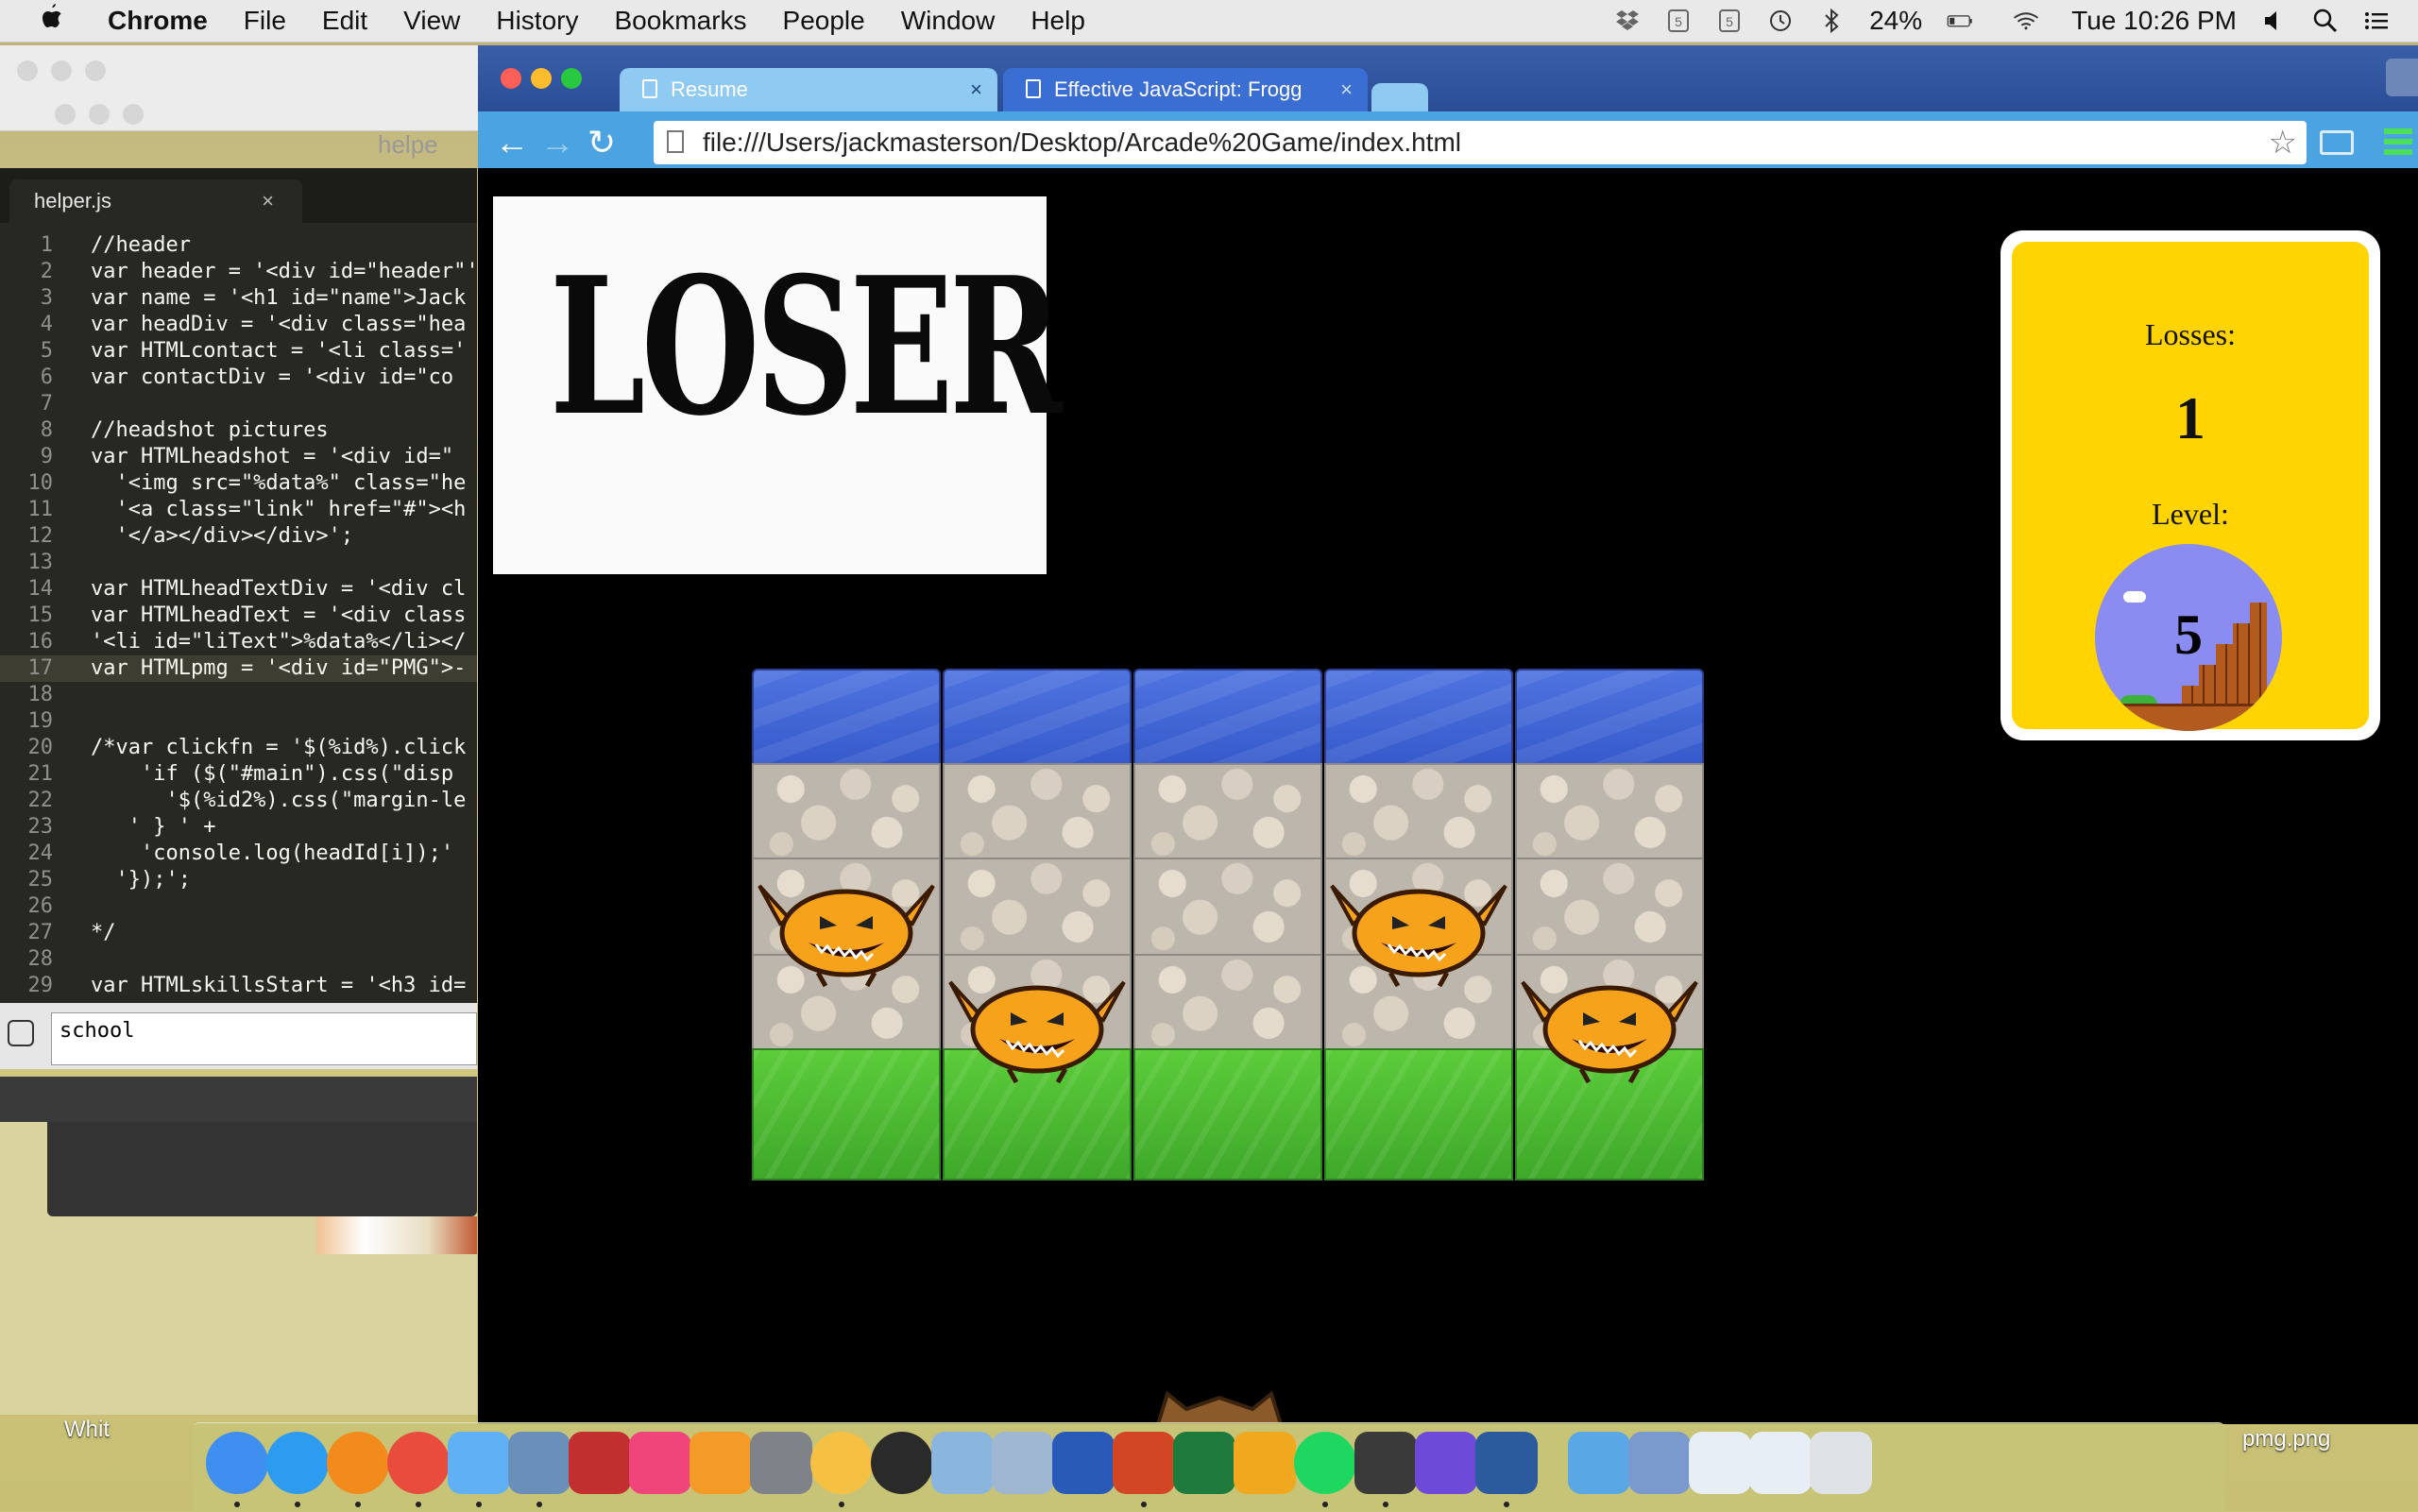  Describe the element at coordinates (431, 21) in the screenshot. I see `menu-view: View` at that location.